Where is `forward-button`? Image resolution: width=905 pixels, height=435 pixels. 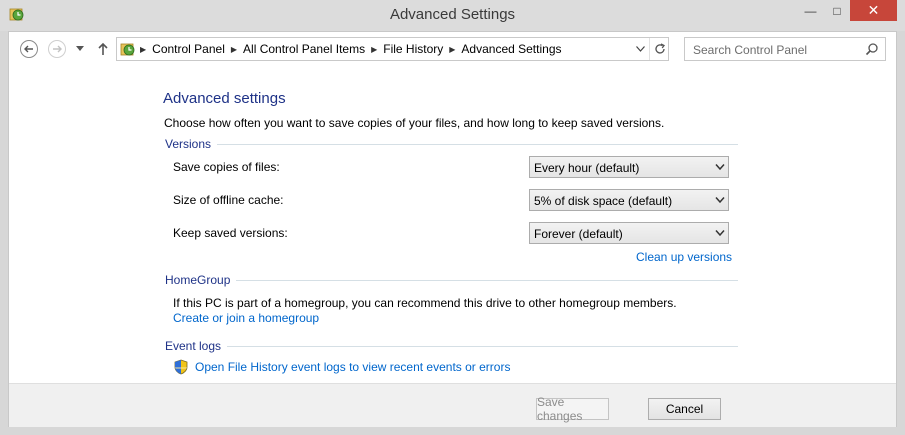
forward-button is located at coordinates (57, 49).